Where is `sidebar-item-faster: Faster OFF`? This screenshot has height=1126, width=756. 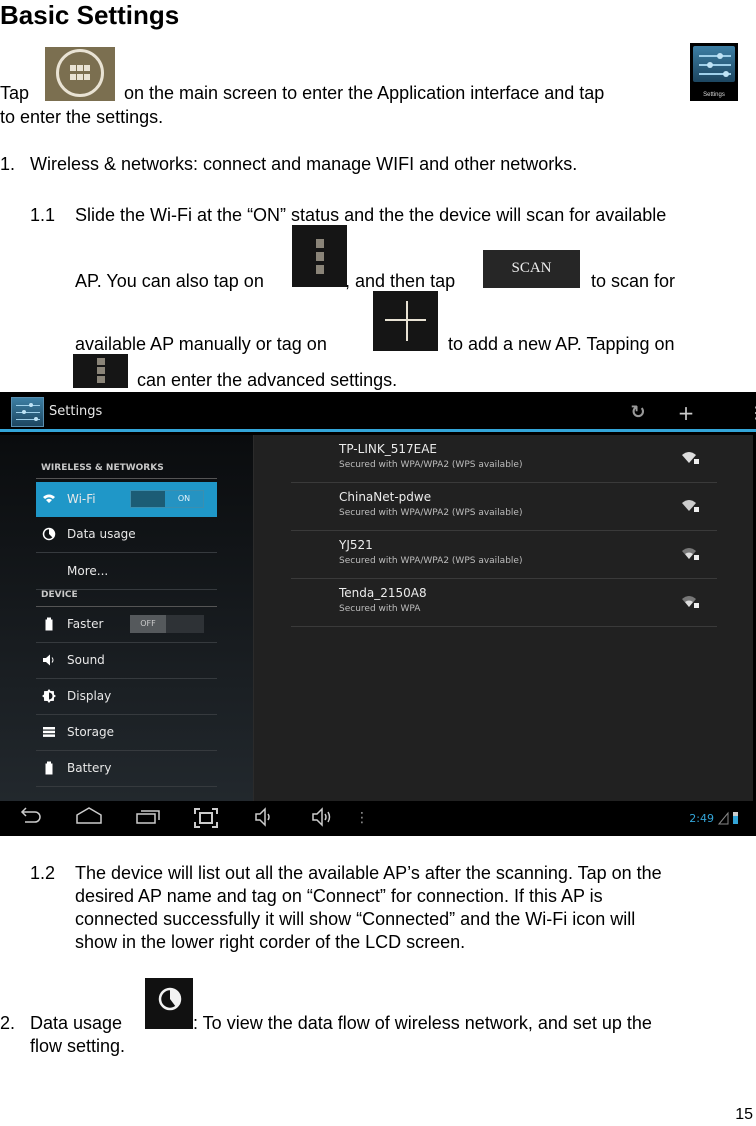
sidebar-item-faster: Faster OFF is located at coordinates (126, 625).